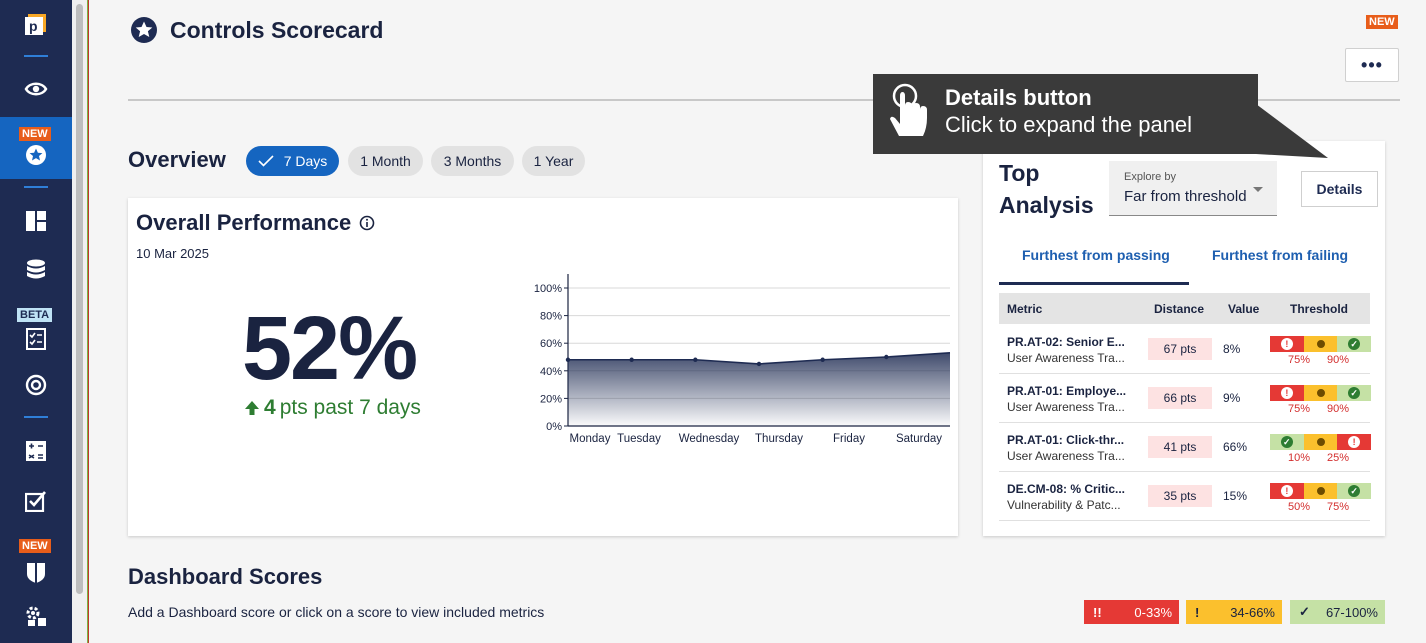 The height and width of the screenshot is (643, 1426). Describe the element at coordinates (35, 134) in the screenshot. I see `new-badge: NEW` at that location.